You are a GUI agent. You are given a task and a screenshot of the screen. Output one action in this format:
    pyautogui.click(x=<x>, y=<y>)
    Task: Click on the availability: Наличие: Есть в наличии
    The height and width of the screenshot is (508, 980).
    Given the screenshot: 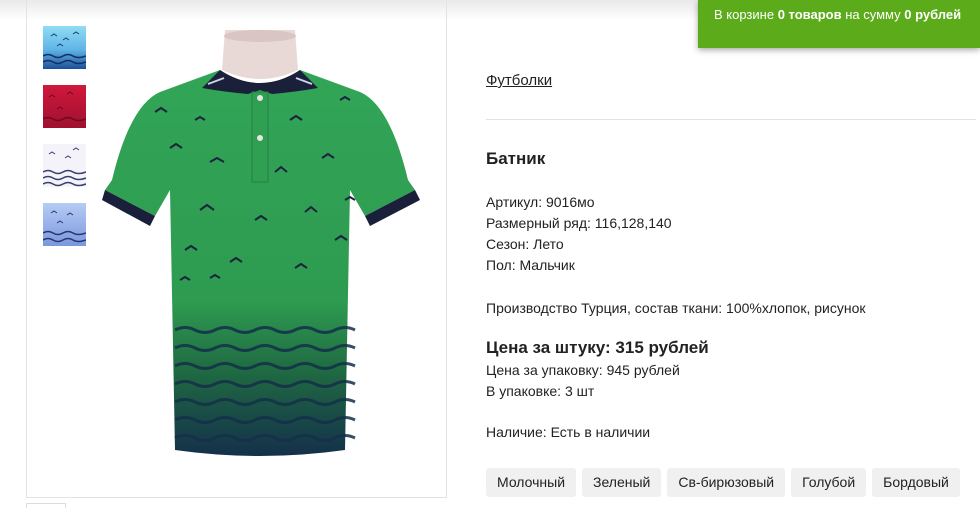 What is the action you would take?
    pyautogui.click(x=568, y=432)
    